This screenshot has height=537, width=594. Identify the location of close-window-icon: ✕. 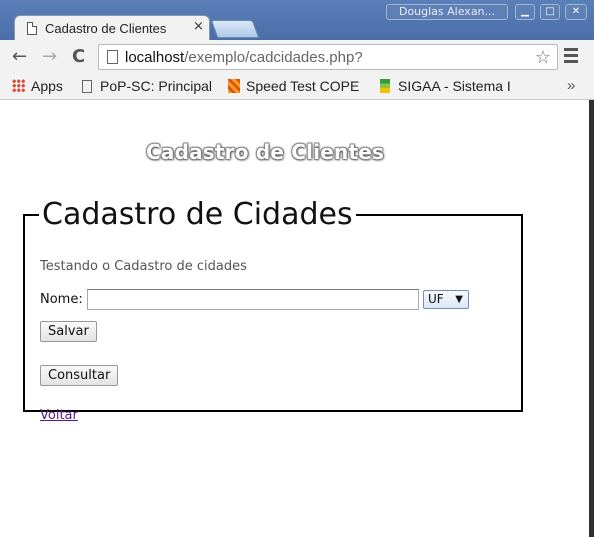
(576, 12).